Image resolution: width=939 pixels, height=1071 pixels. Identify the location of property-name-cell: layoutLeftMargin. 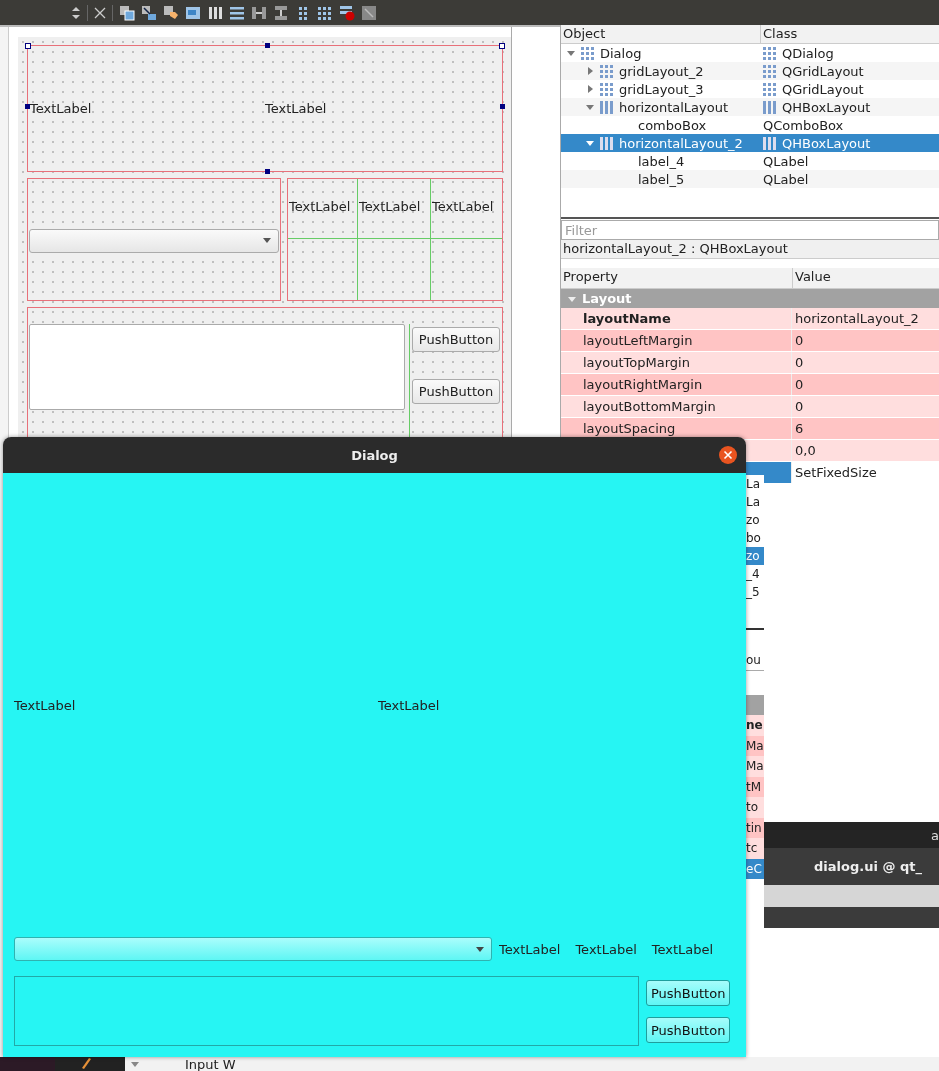
(676, 340).